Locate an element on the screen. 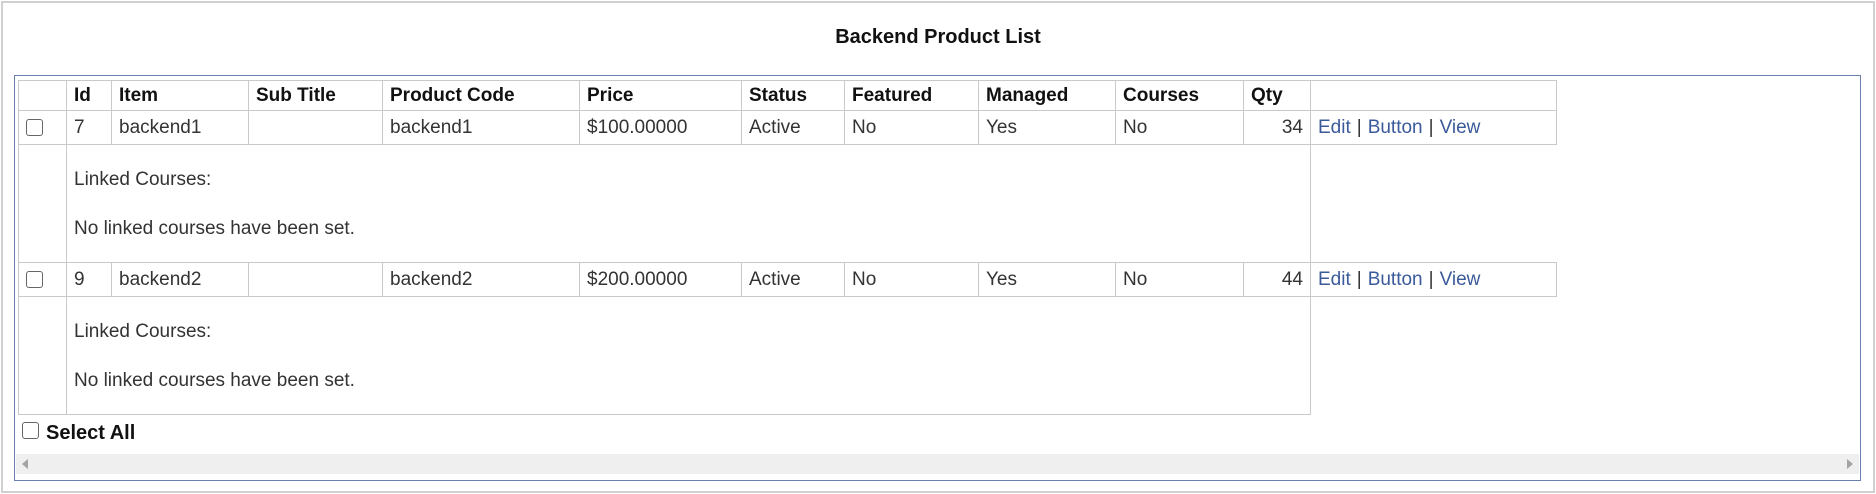 This screenshot has height=494, width=1876. column-header-id: Id is located at coordinates (89, 95).